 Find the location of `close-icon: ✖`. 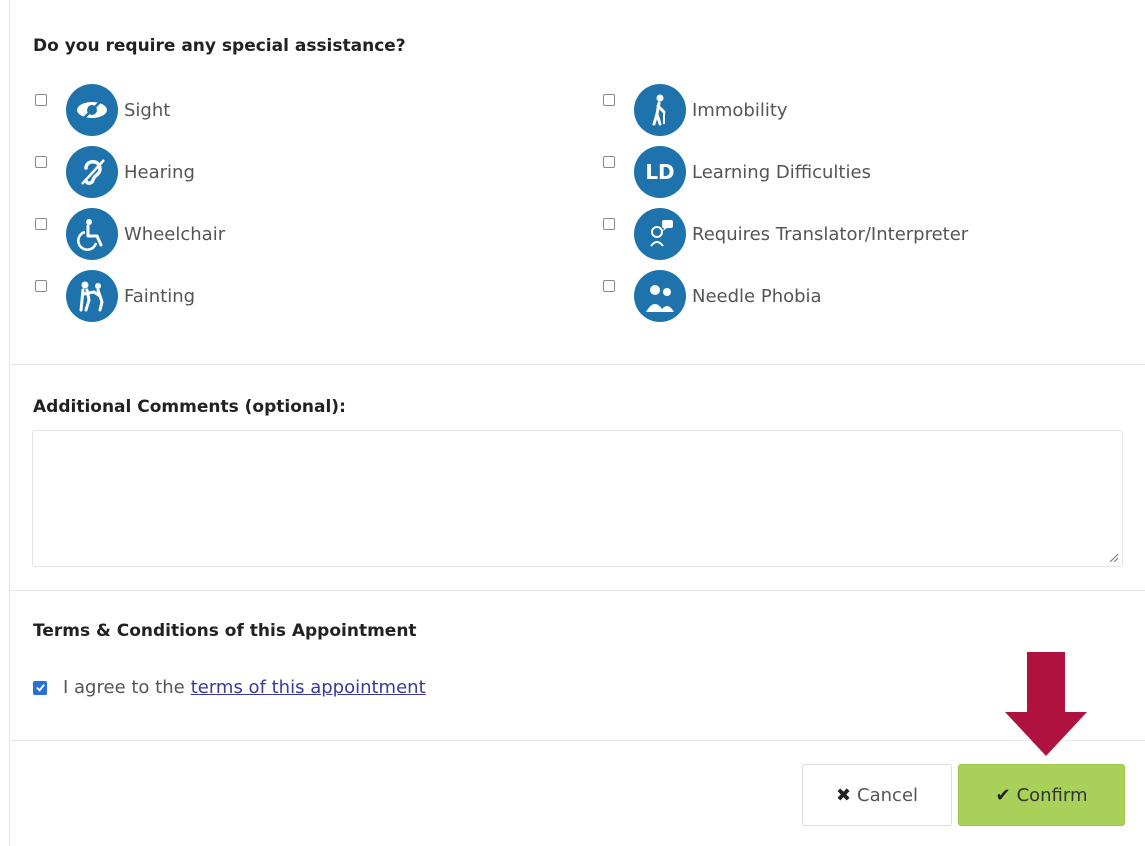

close-icon: ✖ is located at coordinates (843, 795).